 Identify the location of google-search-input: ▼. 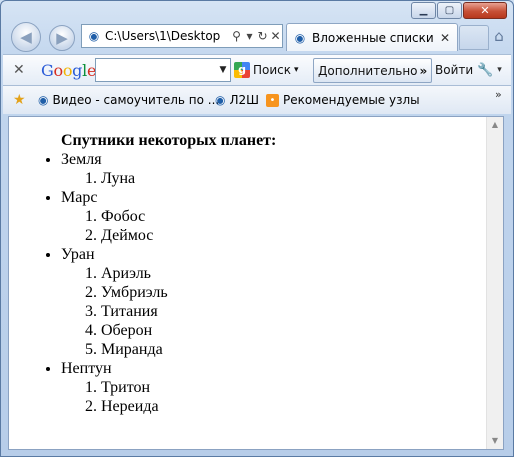
(163, 70).